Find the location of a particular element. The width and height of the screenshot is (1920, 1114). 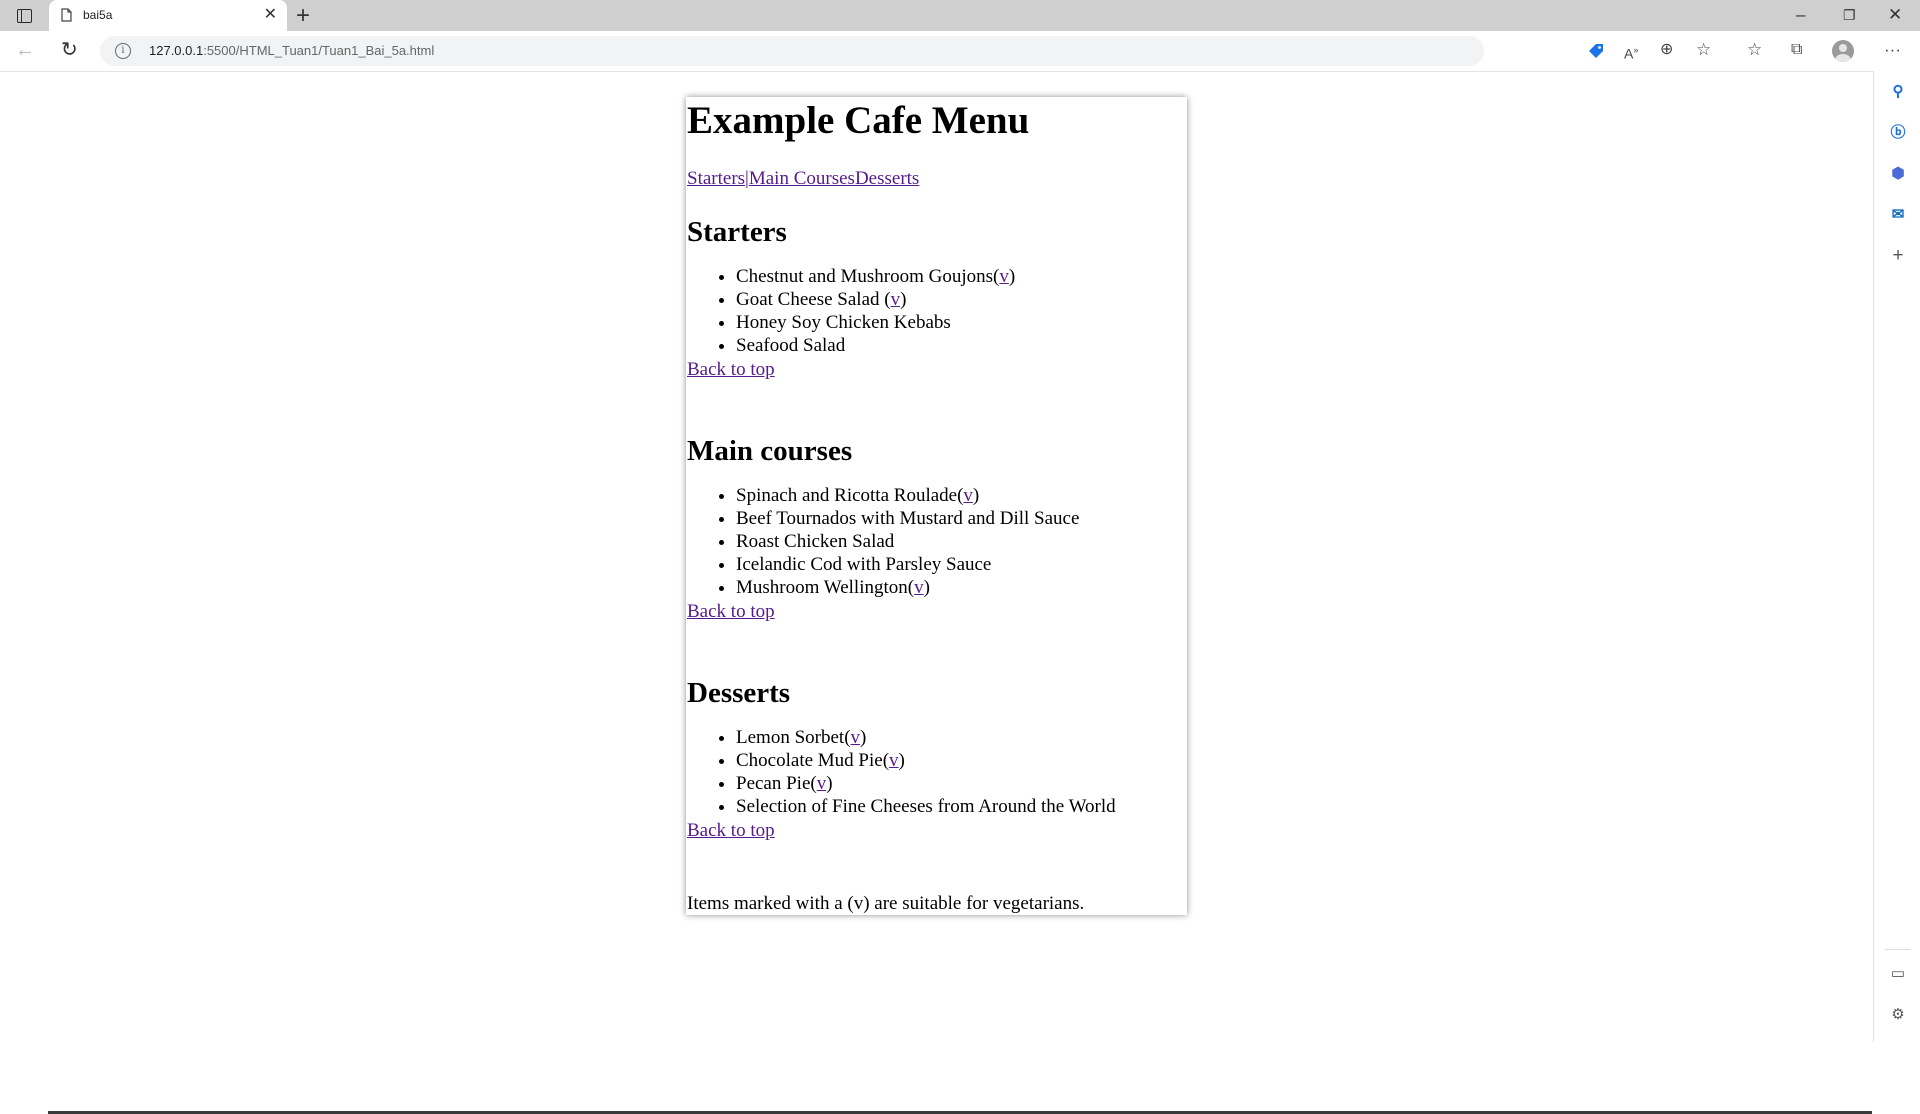

menu-item-name: Spinach and Ricotta Roulade is located at coordinates (847, 495).